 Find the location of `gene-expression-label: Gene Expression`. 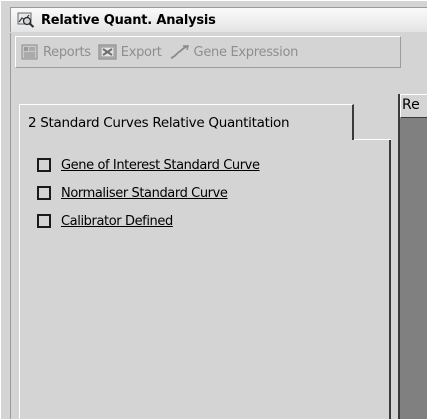

gene-expression-label: Gene Expression is located at coordinates (246, 52).